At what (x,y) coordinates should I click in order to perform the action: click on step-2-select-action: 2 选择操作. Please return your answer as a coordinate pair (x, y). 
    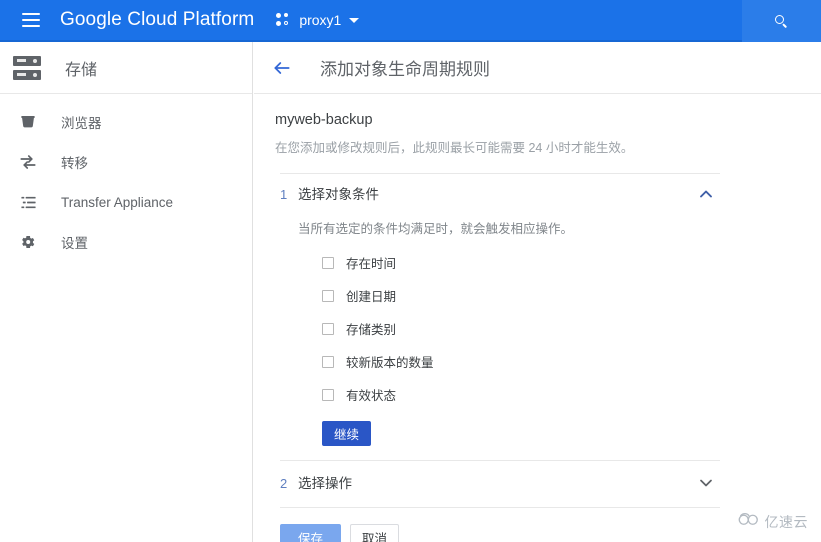
    Looking at the image, I should click on (500, 484).